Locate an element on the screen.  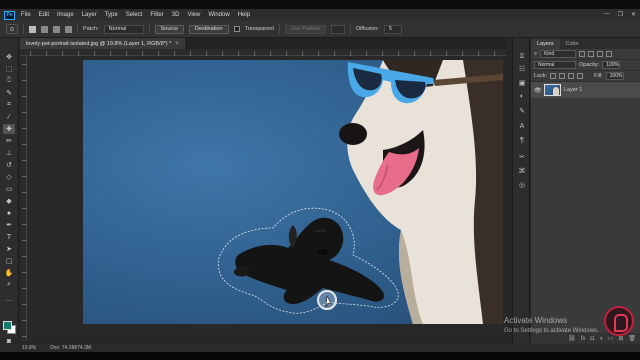
path-selection-tool-icon: ➤ is located at coordinates (9, 249).